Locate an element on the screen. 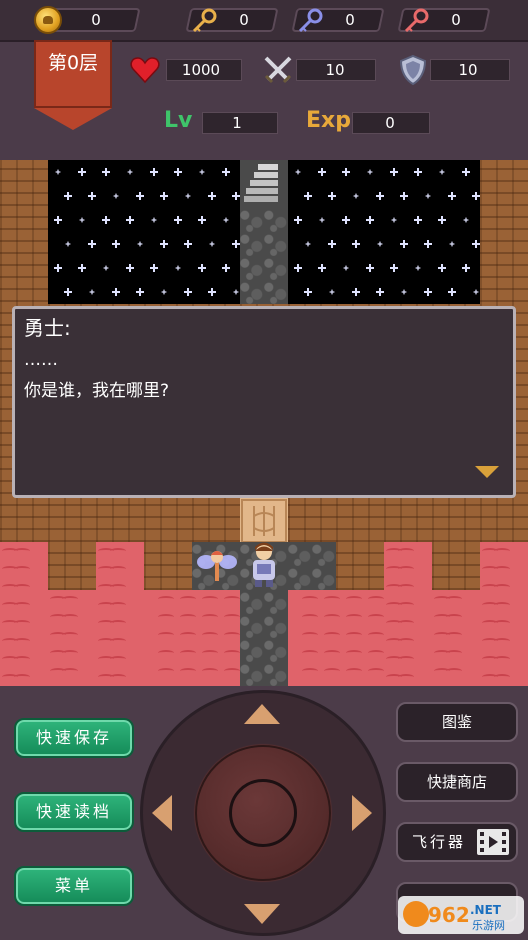 The height and width of the screenshot is (940, 528). hero-sprite-icon is located at coordinates (264, 565).